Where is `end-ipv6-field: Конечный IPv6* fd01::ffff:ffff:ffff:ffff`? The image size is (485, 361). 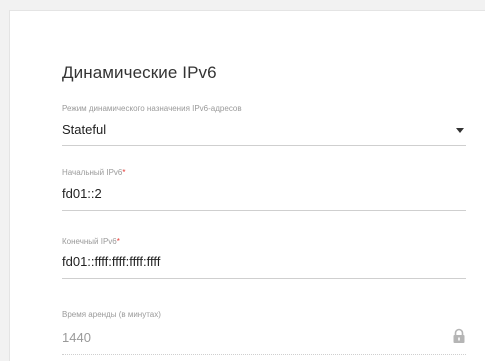 end-ipv6-field: Конечный IPv6* fd01::ffff:ffff:ffff:ffff is located at coordinates (264, 262).